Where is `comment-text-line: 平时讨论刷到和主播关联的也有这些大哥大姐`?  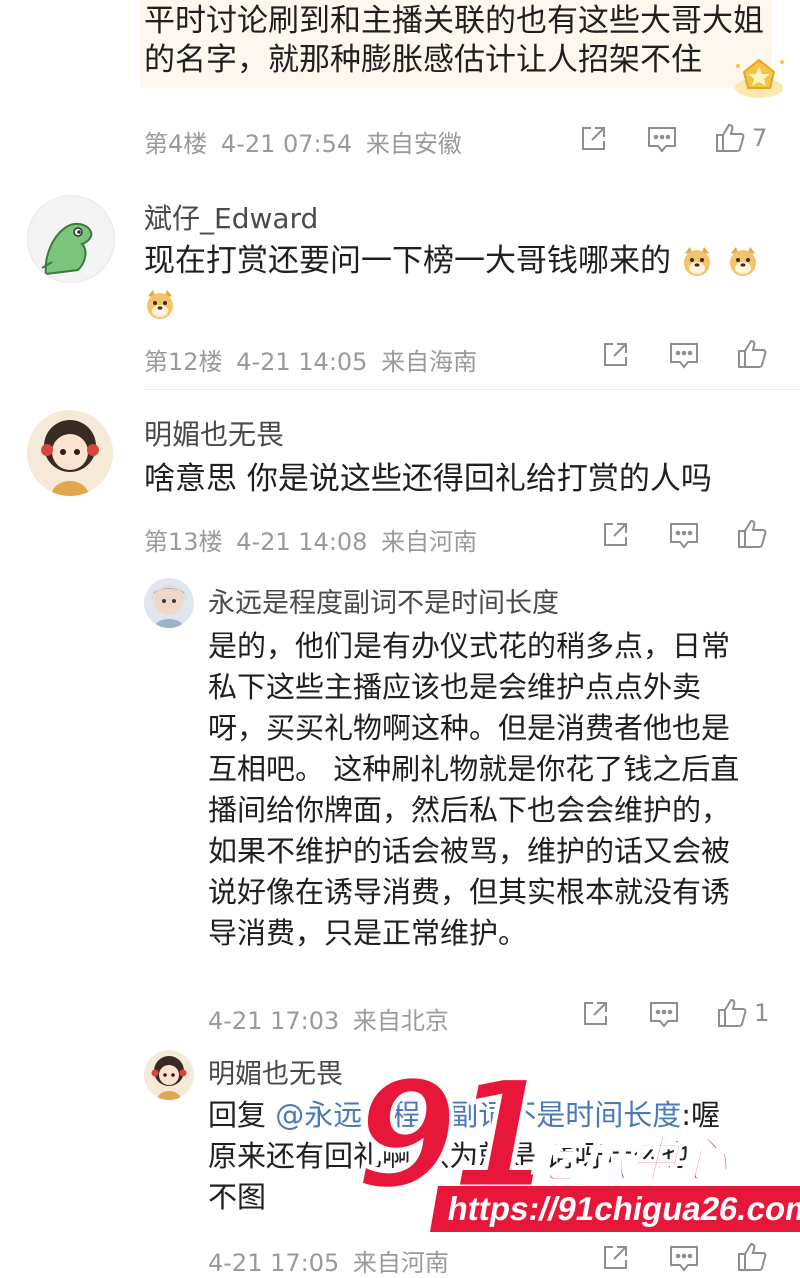 comment-text-line: 平时讨论刷到和主播关联的也有这些大哥大姐 is located at coordinates (454, 21).